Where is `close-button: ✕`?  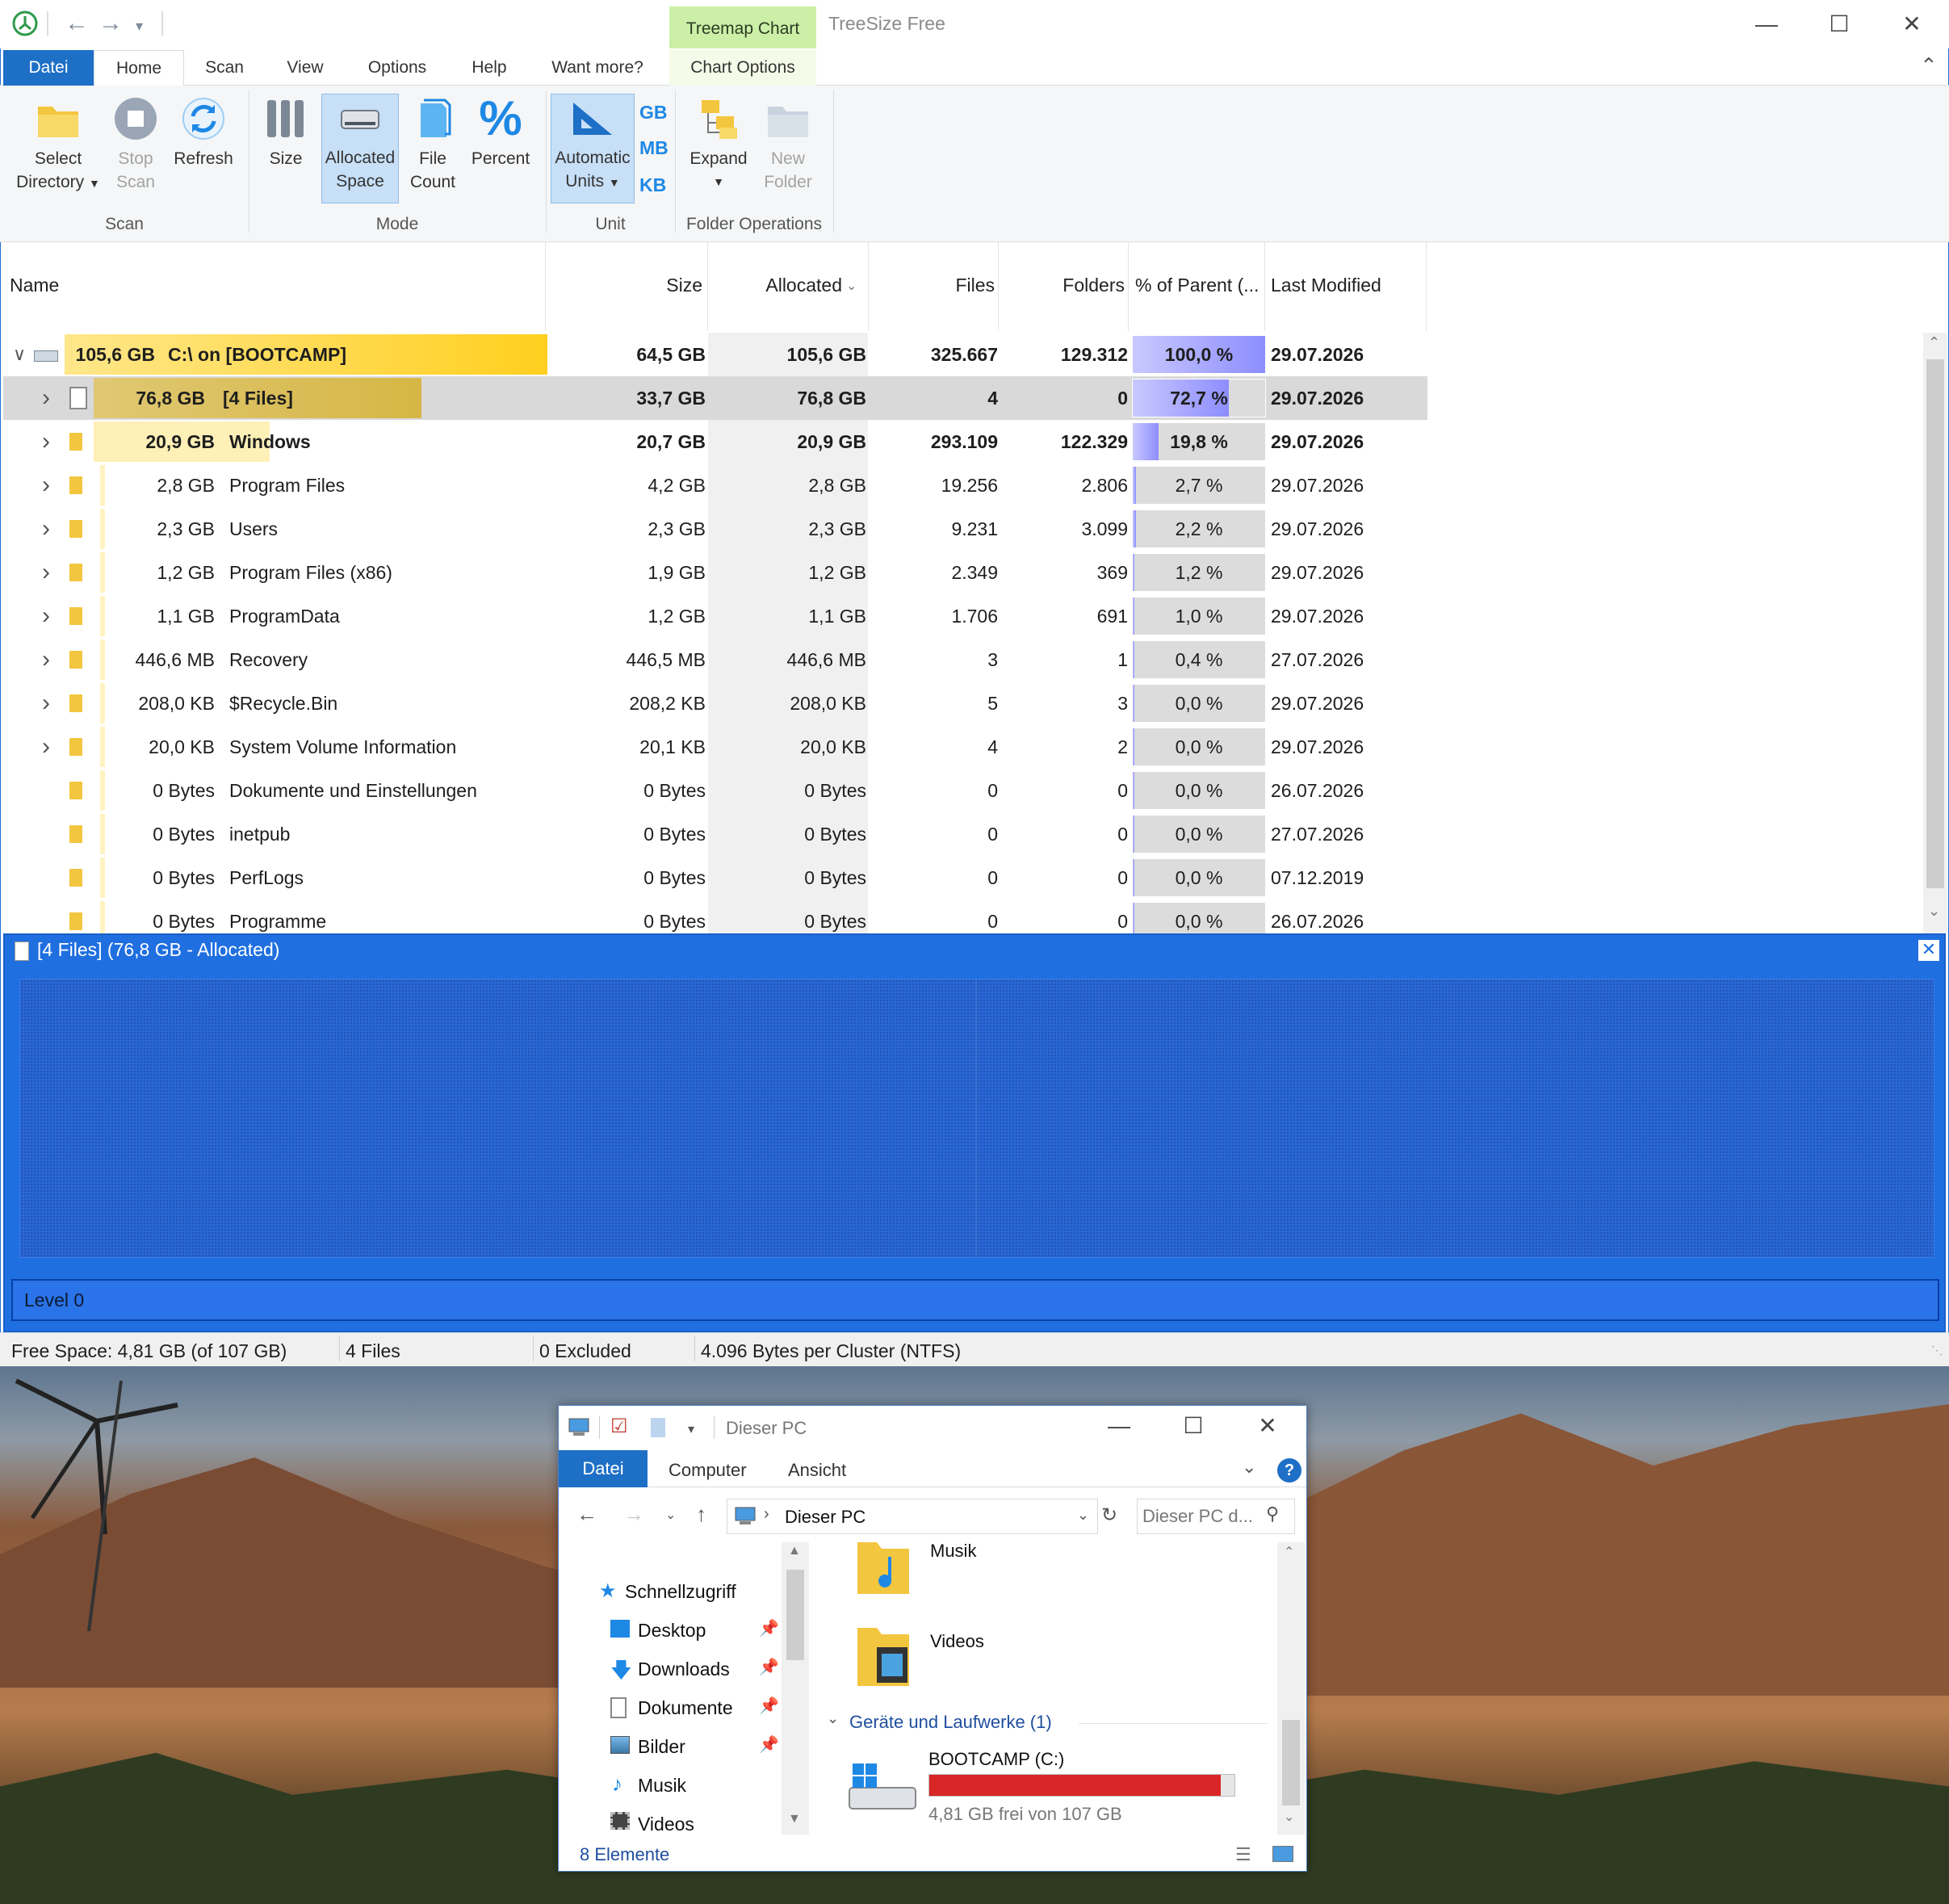
close-button: ✕ is located at coordinates (1912, 24).